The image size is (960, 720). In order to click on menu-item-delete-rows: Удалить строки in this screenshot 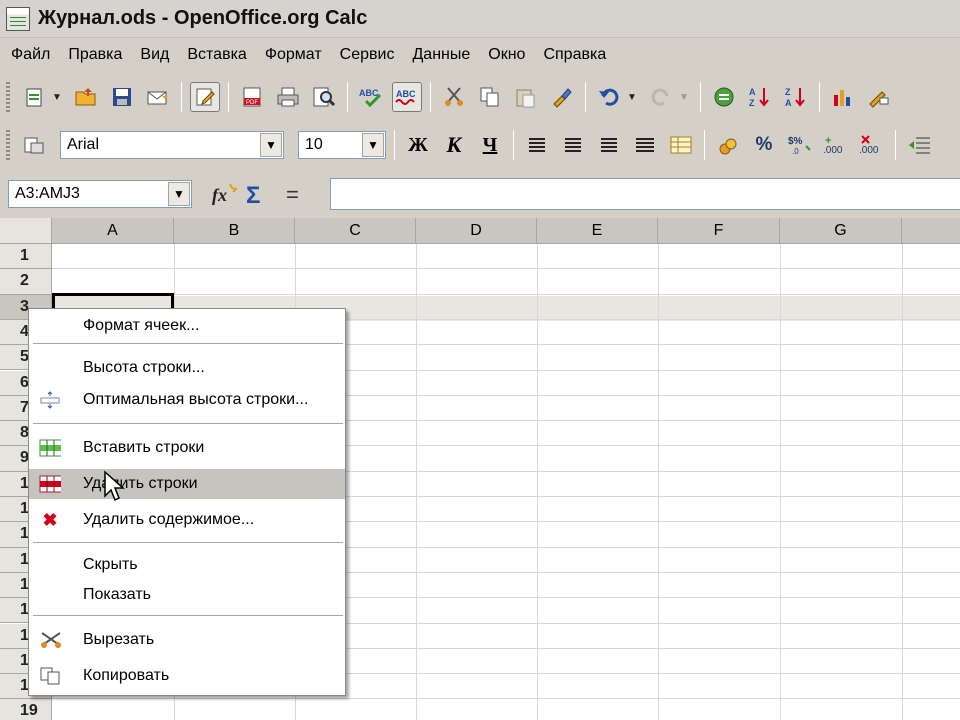, I will do `click(187, 484)`.